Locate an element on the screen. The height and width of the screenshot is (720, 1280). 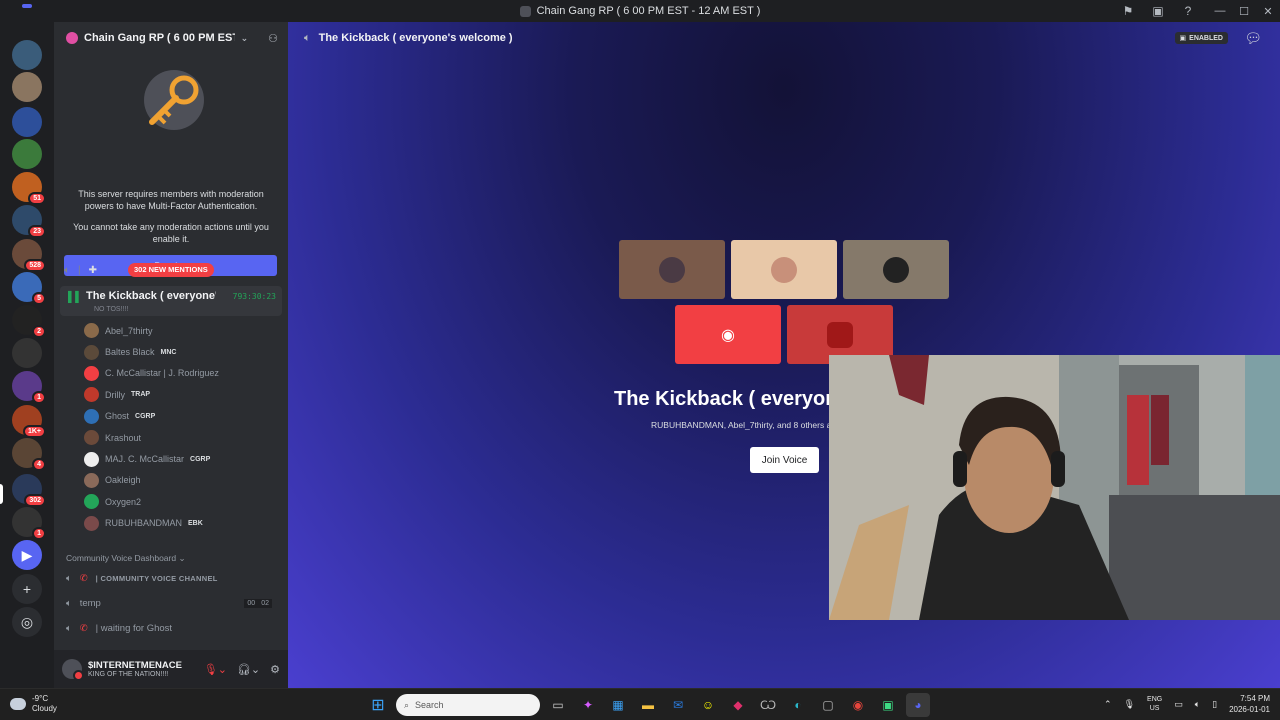
discord-icon: ◕ is located at coordinates (918, 705).